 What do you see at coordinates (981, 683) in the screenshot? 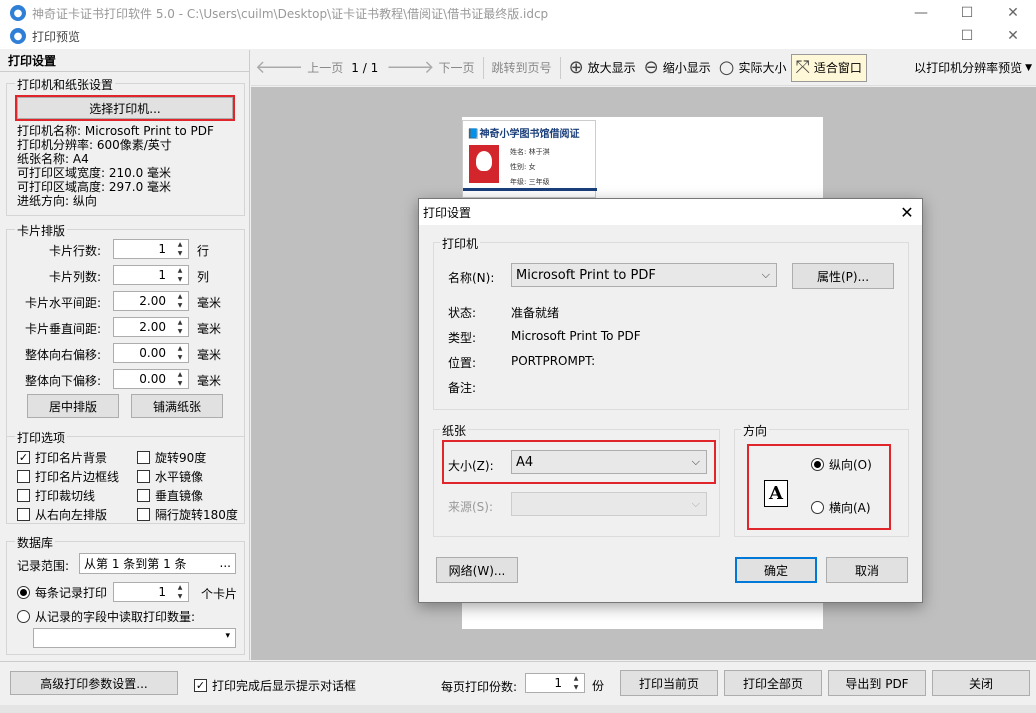
I see `close-button: 关闭` at bounding box center [981, 683].